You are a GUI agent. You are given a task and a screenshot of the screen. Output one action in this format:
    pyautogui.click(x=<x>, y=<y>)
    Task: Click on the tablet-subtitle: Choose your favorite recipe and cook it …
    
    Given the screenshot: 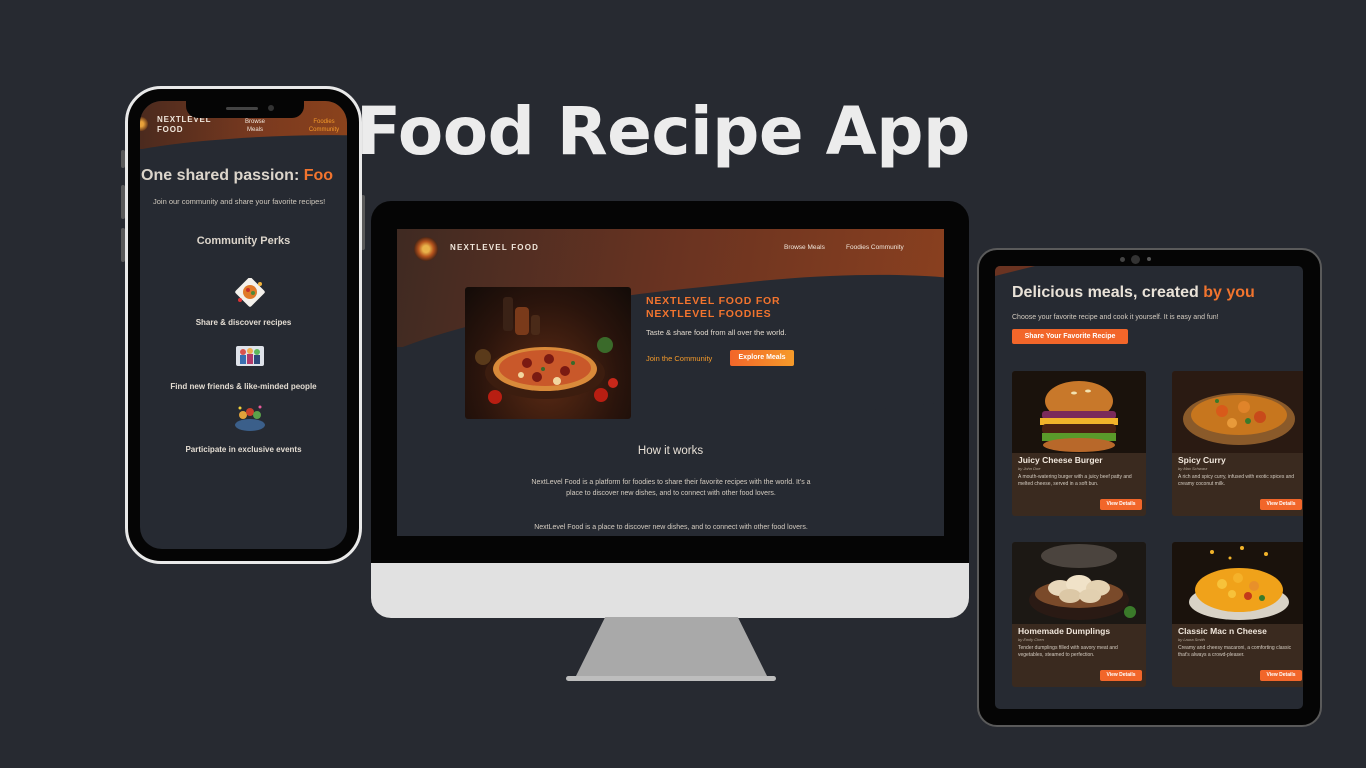 What is the action you would take?
    pyautogui.click(x=1115, y=317)
    